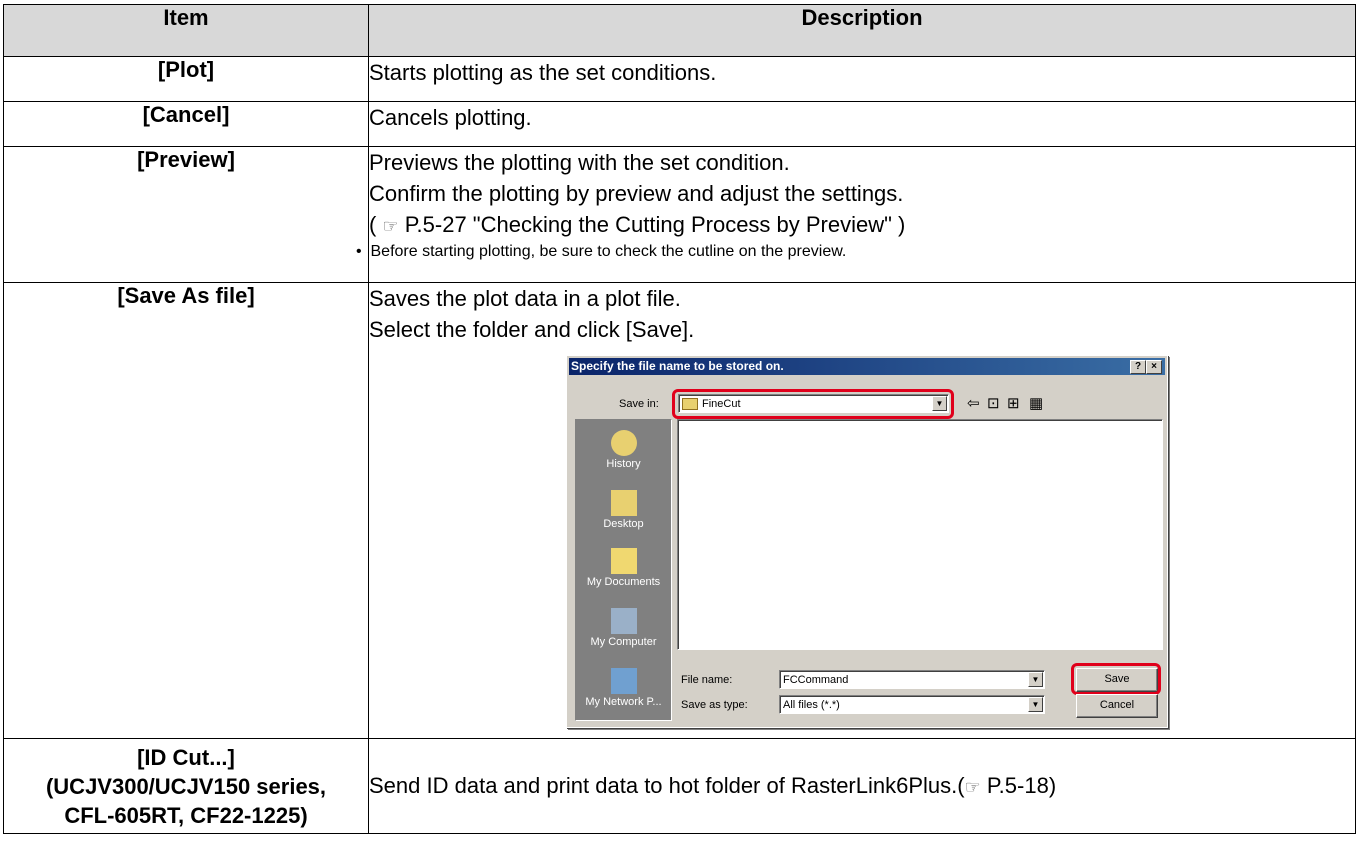 The image size is (1358, 856). What do you see at coordinates (639, 404) in the screenshot?
I see `save-in-label: Save in:` at bounding box center [639, 404].